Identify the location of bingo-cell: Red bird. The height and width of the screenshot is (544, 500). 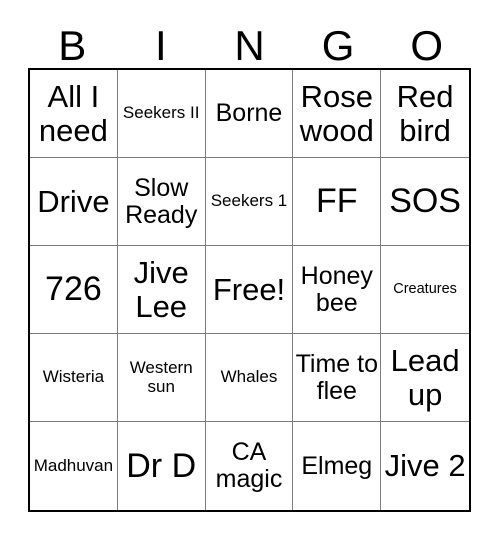
(425, 114).